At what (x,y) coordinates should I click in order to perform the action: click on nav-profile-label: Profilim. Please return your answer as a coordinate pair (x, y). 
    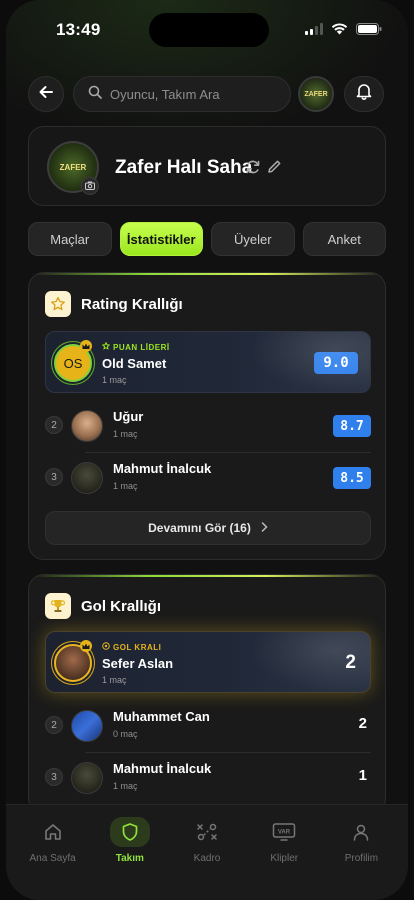
    Looking at the image, I should click on (361, 858).